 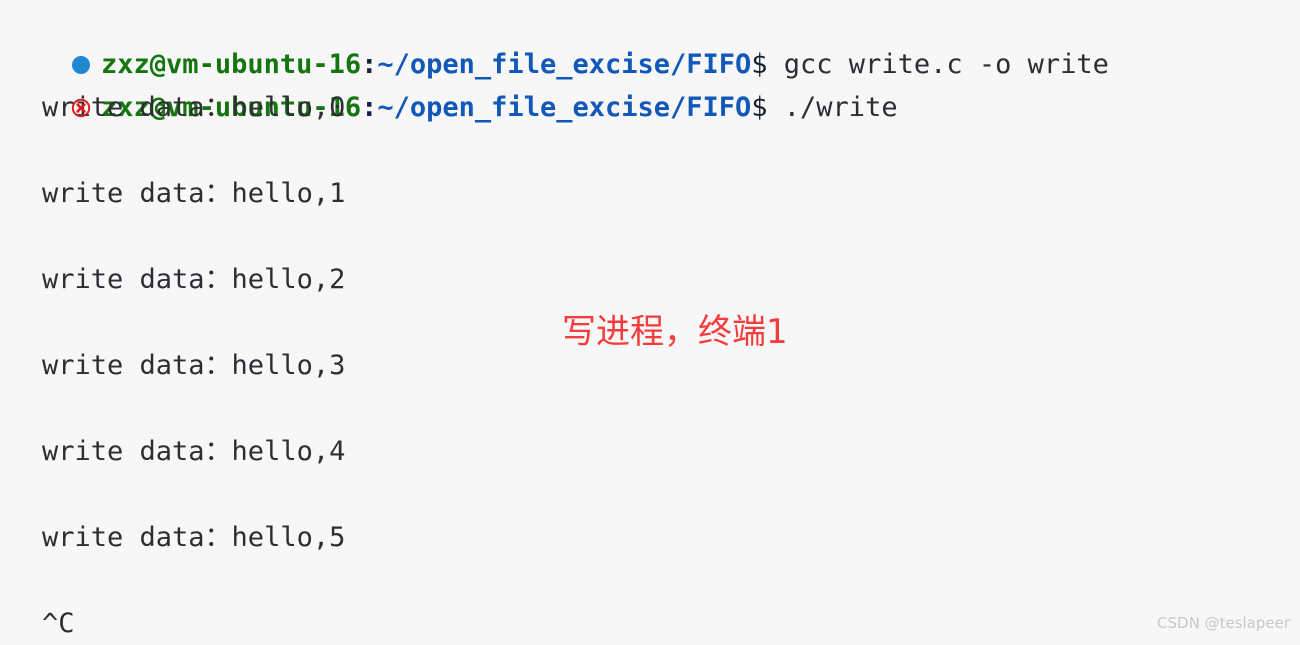 I want to click on terminal-output-line: write data：hello,4, so click(x=650, y=451).